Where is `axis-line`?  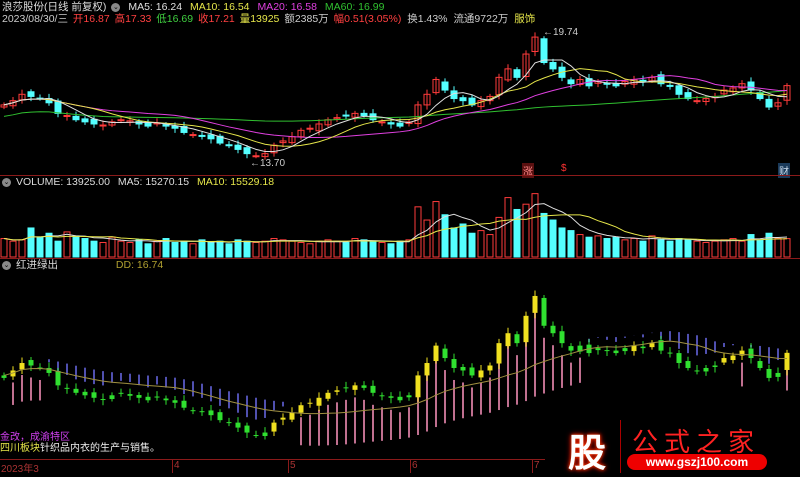 axis-line is located at coordinates (272, 459).